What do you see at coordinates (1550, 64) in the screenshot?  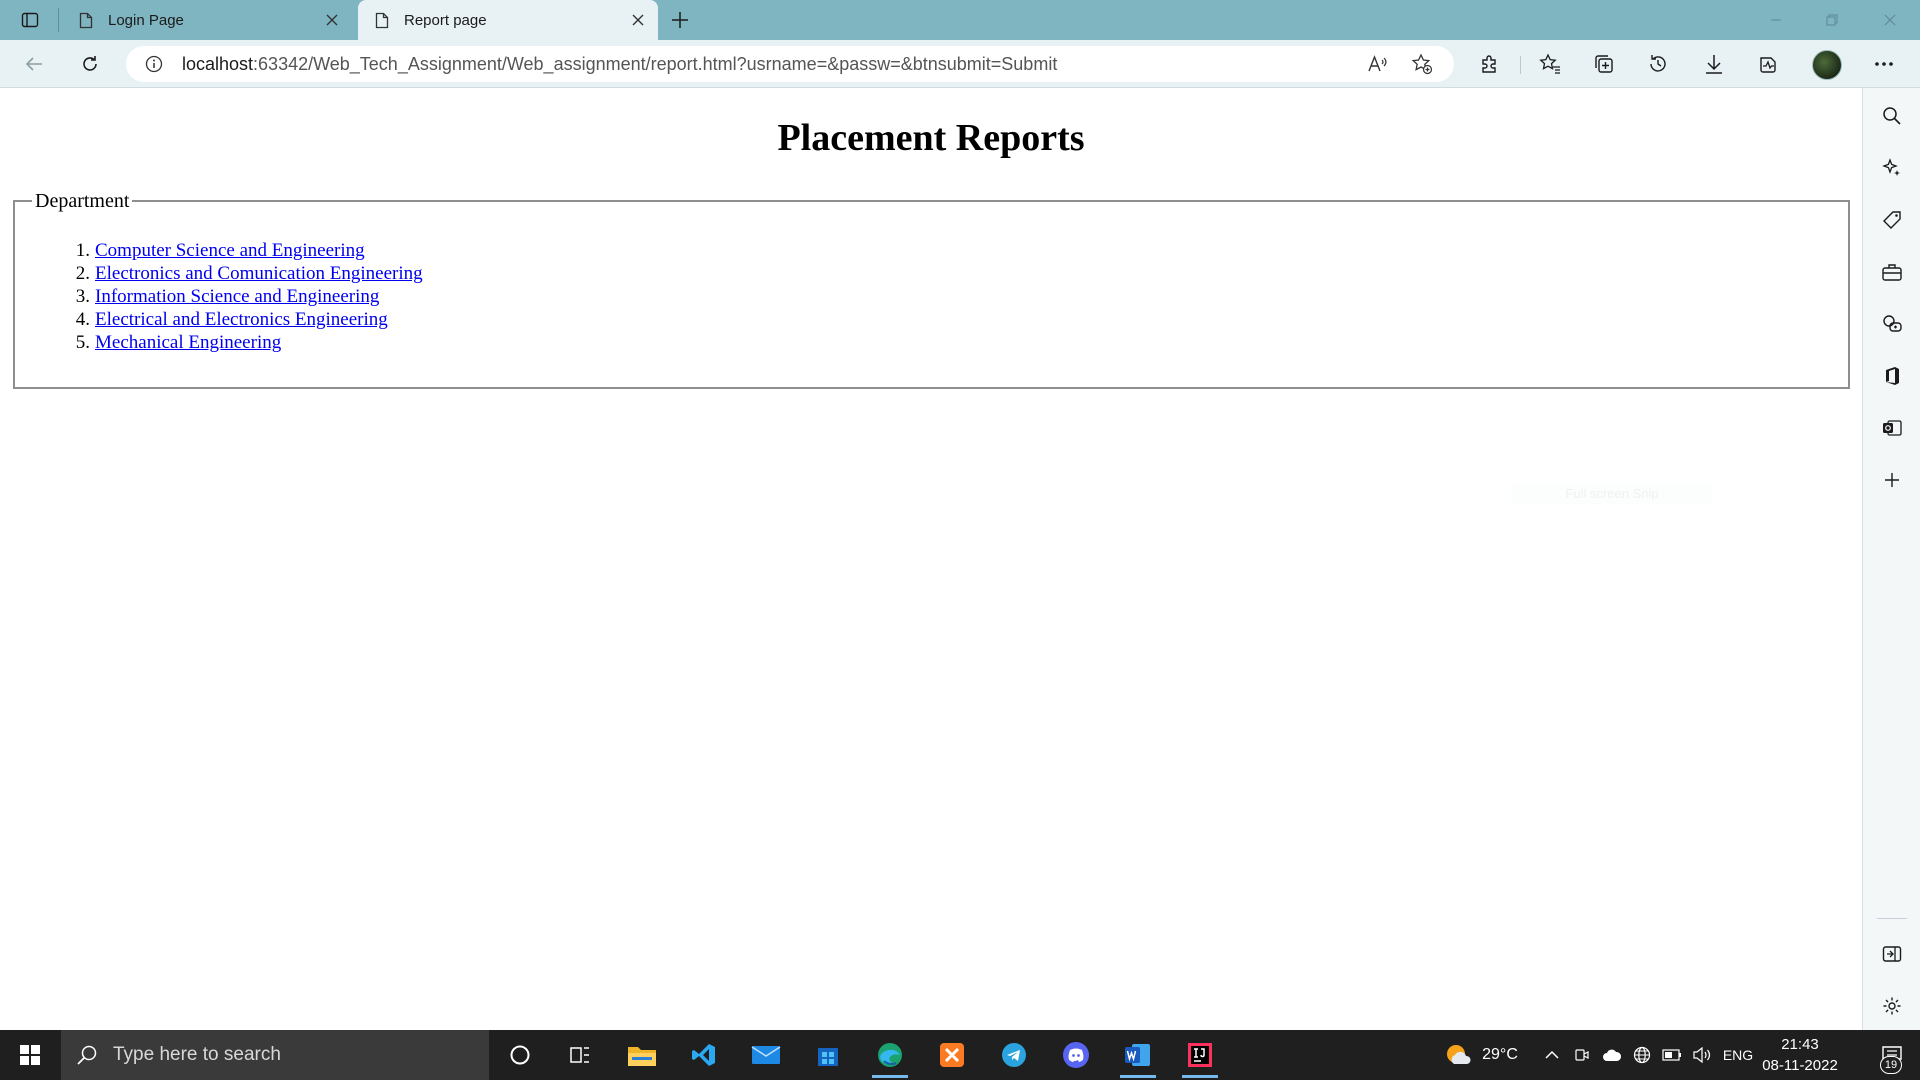 I see `favorites-button` at bounding box center [1550, 64].